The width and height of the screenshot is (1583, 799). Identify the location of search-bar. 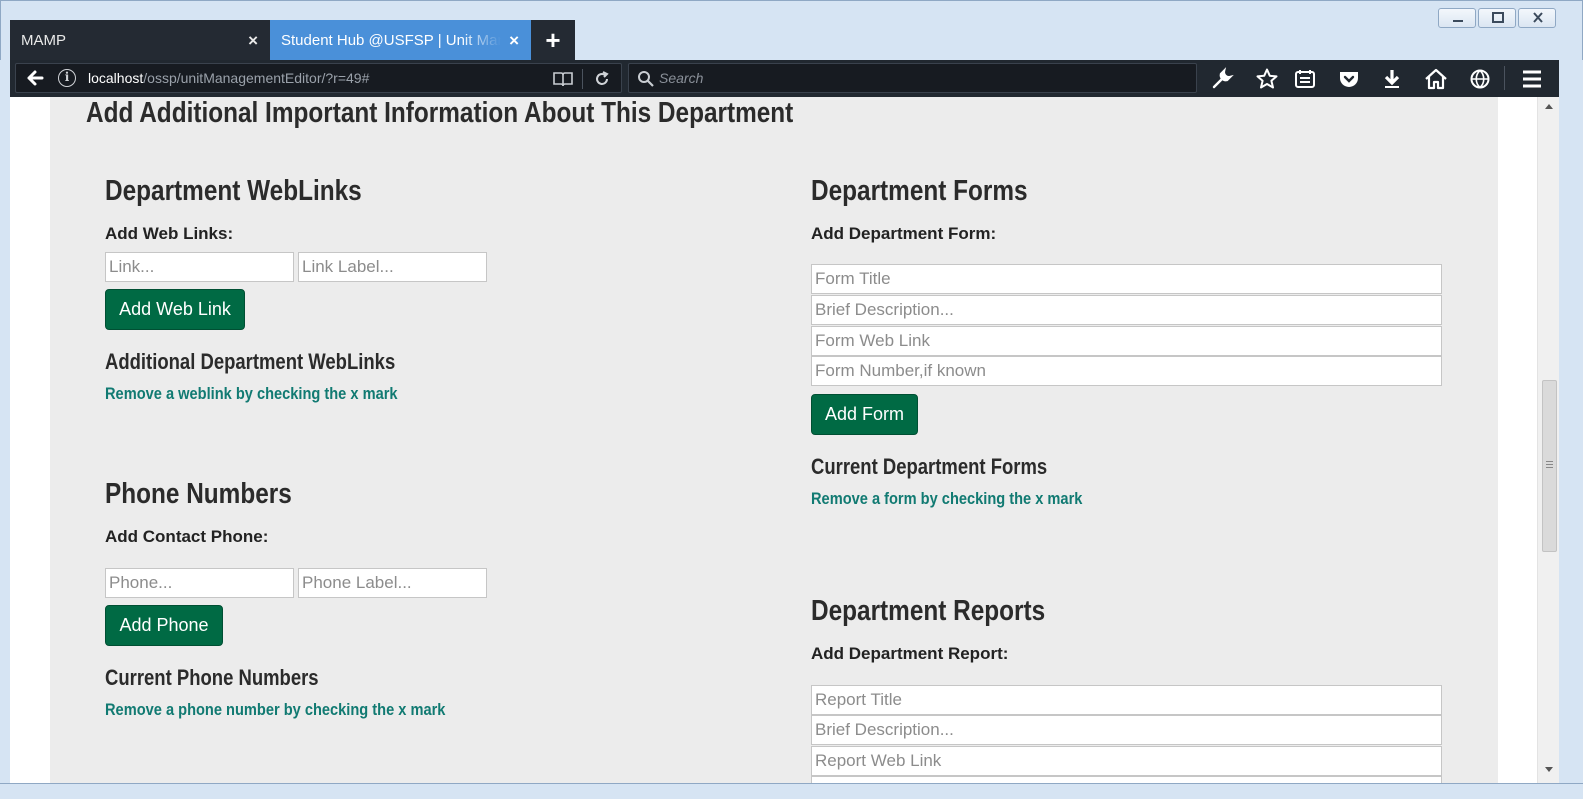
(912, 78).